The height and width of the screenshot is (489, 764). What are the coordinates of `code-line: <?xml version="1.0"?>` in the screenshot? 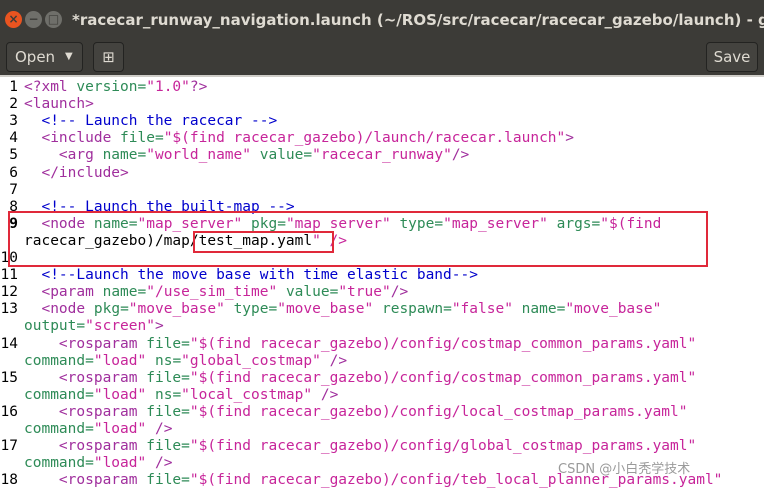 It's located at (115, 87).